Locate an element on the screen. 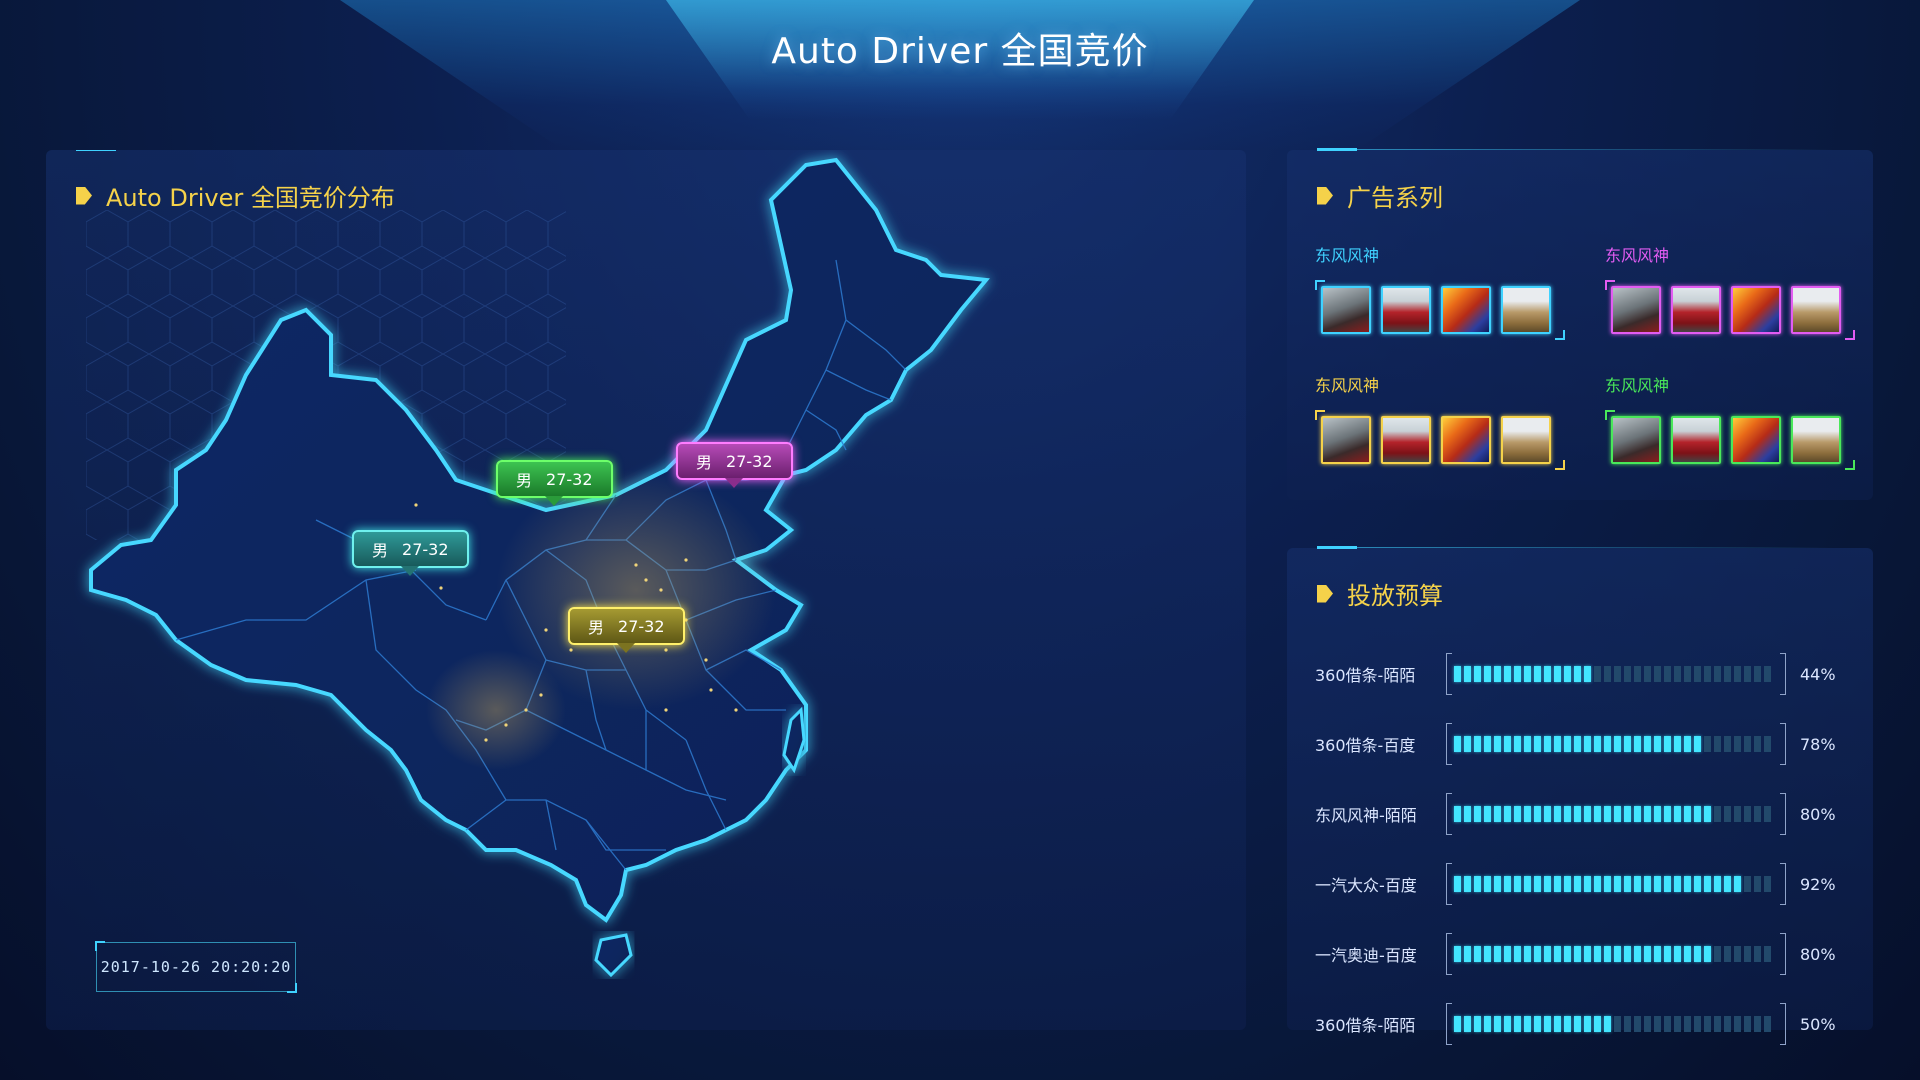 The width and height of the screenshot is (1920, 1080). ad-group-1: 东风风神 is located at coordinates (1440, 291).